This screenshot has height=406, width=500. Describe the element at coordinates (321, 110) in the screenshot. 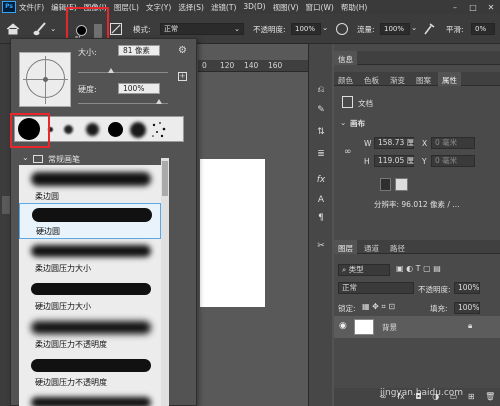

I see `brush-settings-icon: ✎` at that location.